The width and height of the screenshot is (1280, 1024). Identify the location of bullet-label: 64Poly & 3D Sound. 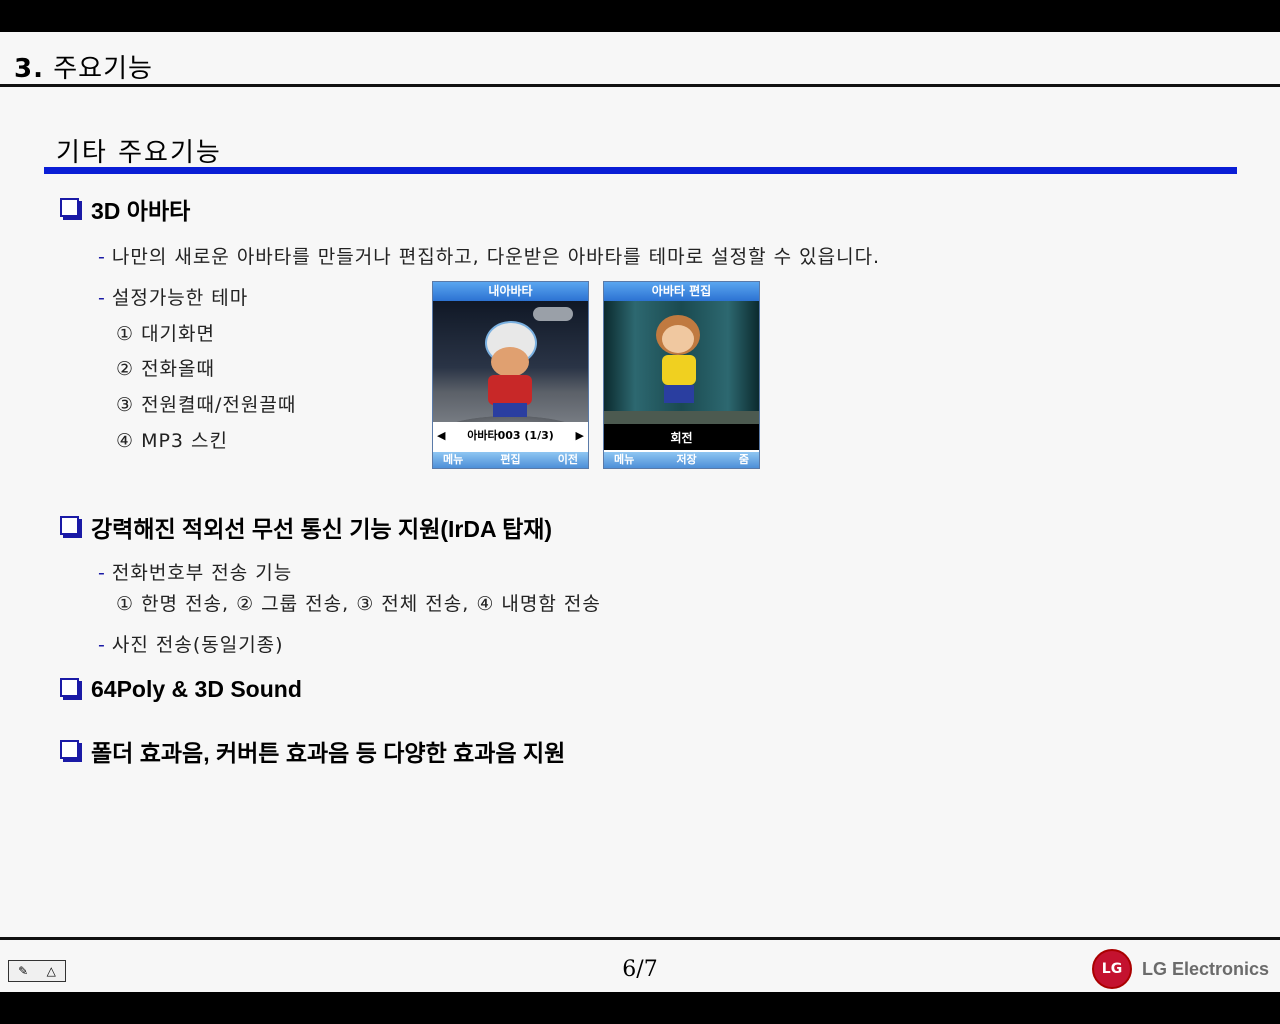
(196, 689).